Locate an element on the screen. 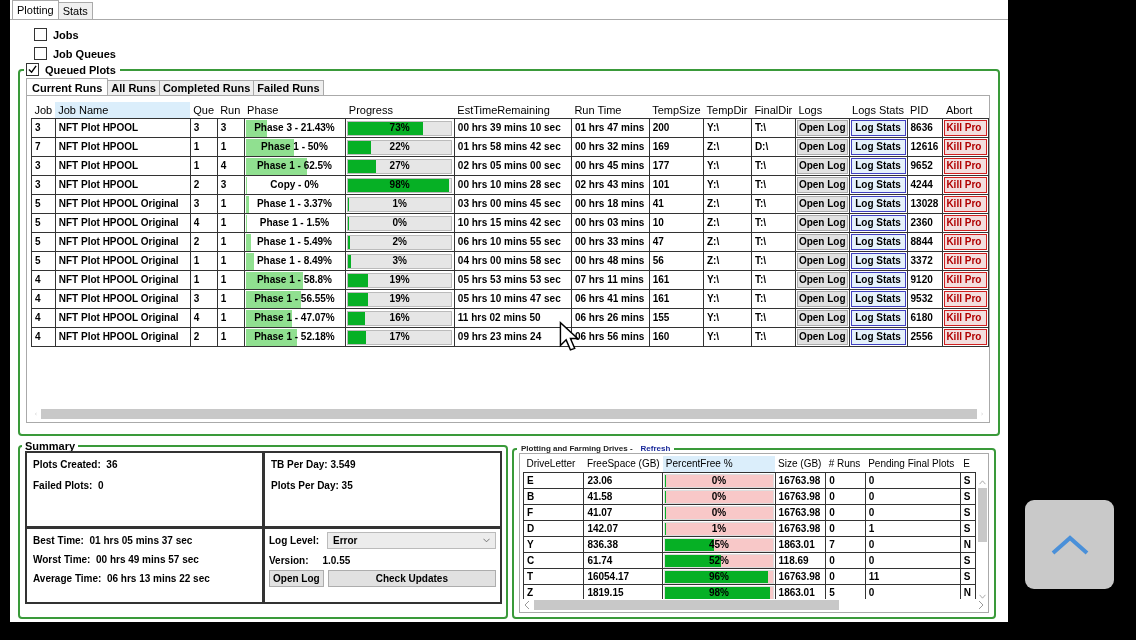 Image resolution: width=1136 pixels, height=640 pixels. refresh-link: Refresh is located at coordinates (655, 448).